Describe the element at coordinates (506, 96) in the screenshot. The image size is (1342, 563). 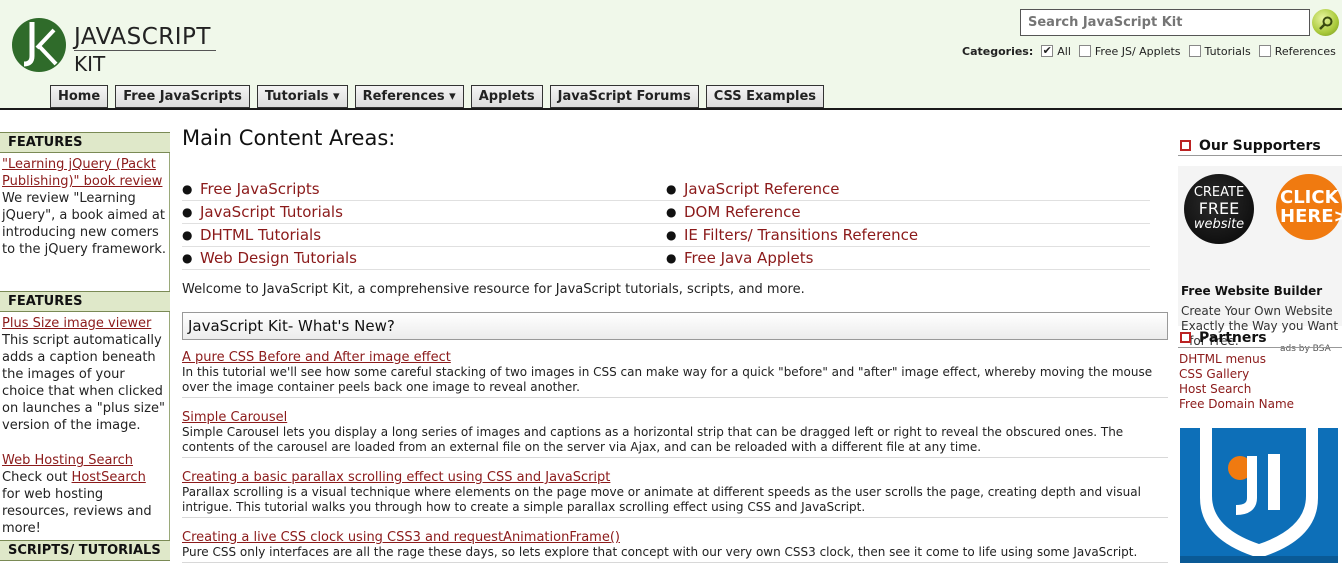
I see `nav-applets: Applets` at that location.